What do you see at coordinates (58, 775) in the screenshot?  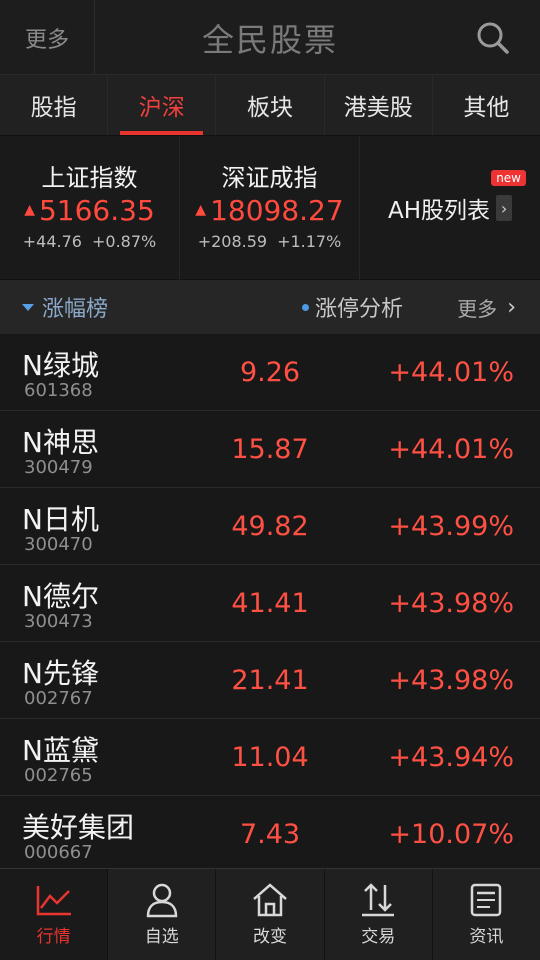 I see `stock-code: 002765` at bounding box center [58, 775].